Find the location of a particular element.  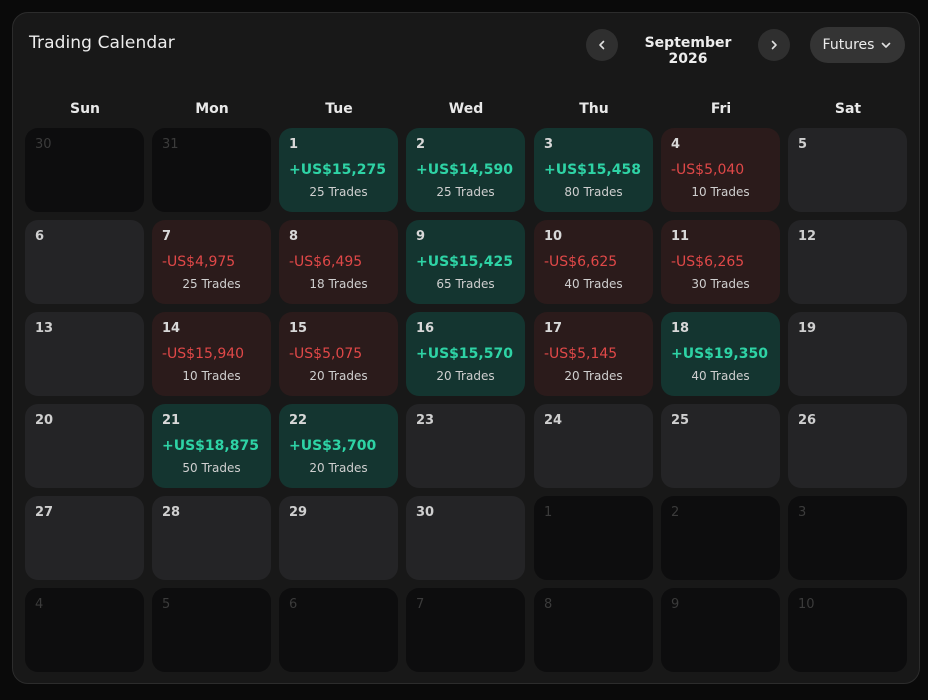

profit-amount: +US$3,700 is located at coordinates (333, 446).